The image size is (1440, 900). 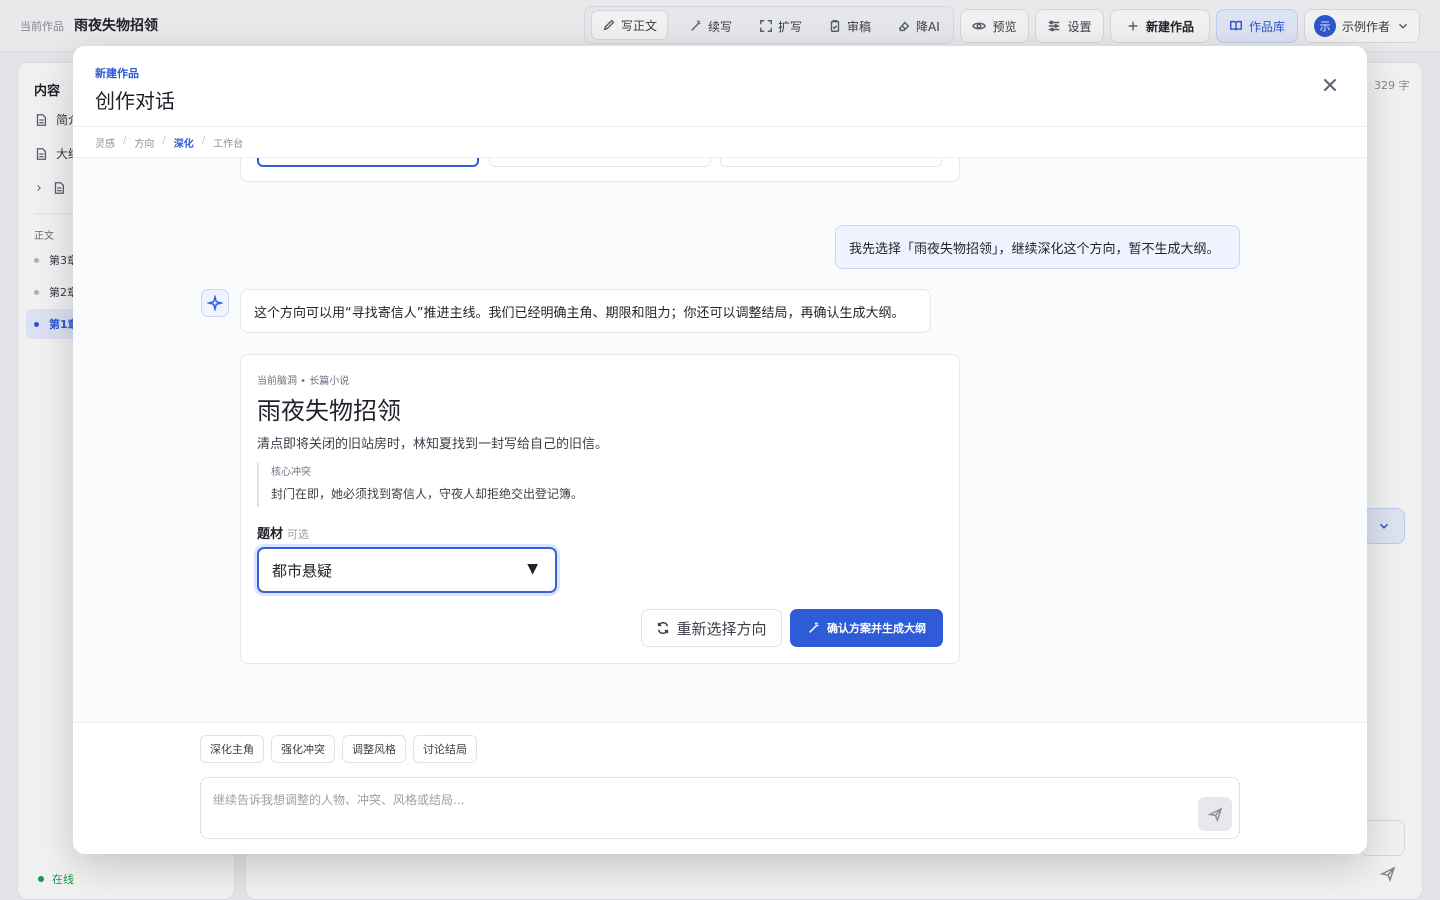 I want to click on breadcrumb-step-deepen: 深化, so click(x=184, y=142).